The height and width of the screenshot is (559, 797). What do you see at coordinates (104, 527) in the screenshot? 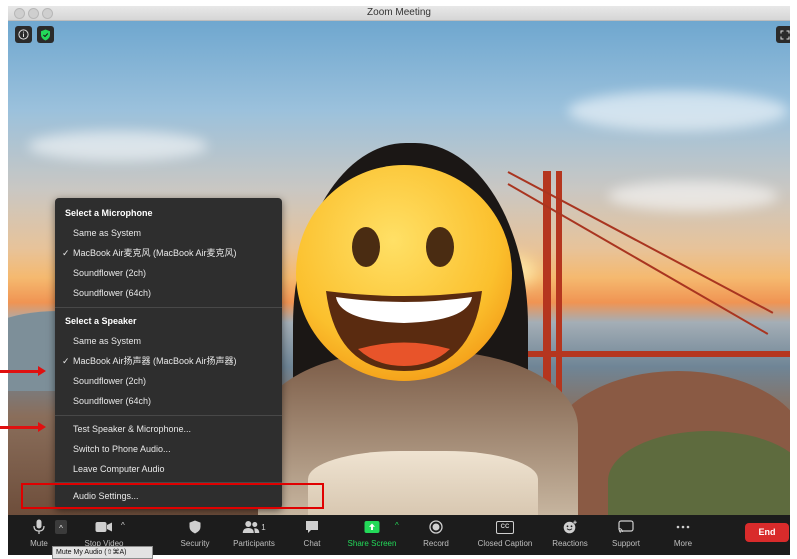
I see `video-camera-icon` at bounding box center [104, 527].